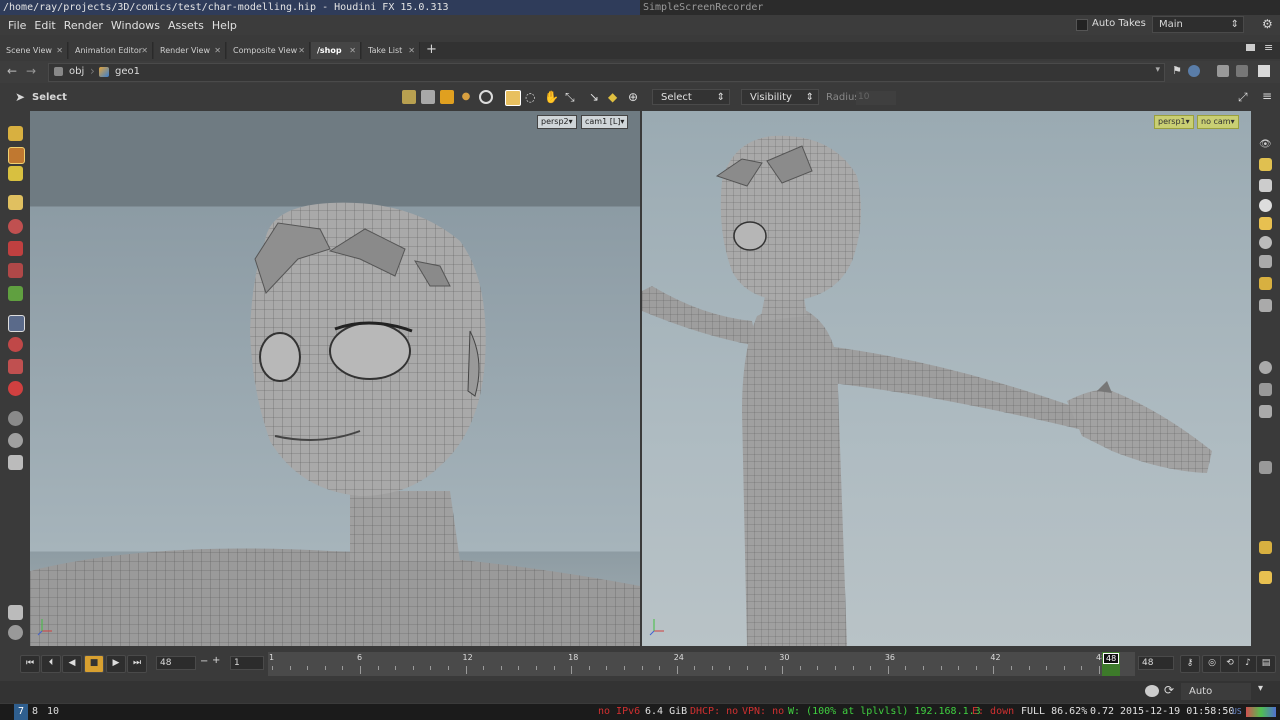 This screenshot has height=720, width=1280. What do you see at coordinates (15, 293) in the screenshot?
I see `pose-tool-icon` at bounding box center [15, 293].